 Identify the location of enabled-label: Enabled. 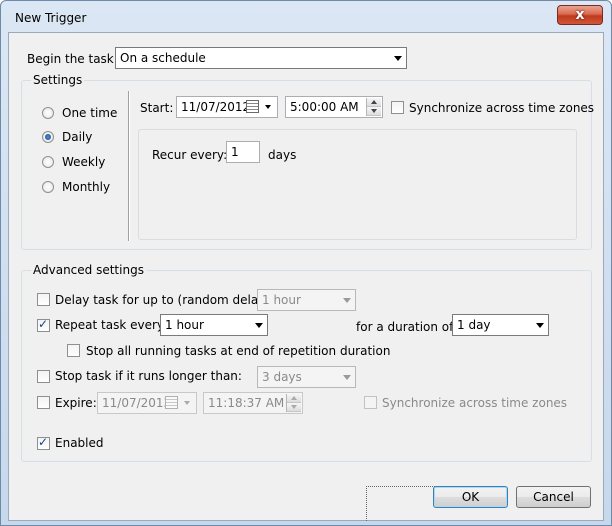
(79, 443).